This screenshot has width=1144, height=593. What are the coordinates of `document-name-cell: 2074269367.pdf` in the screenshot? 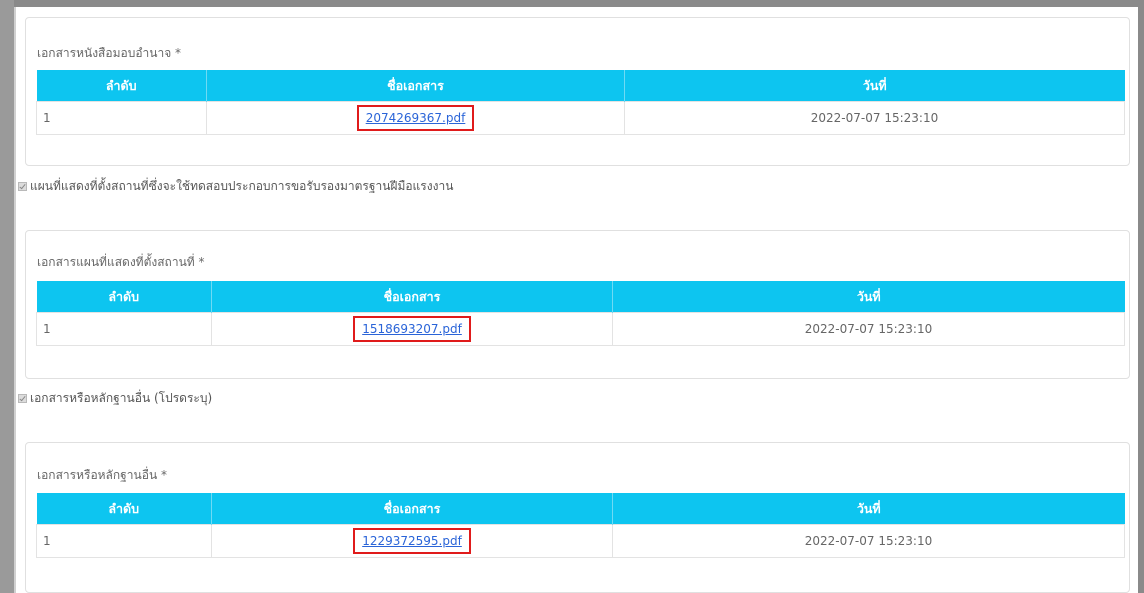 It's located at (415, 118).